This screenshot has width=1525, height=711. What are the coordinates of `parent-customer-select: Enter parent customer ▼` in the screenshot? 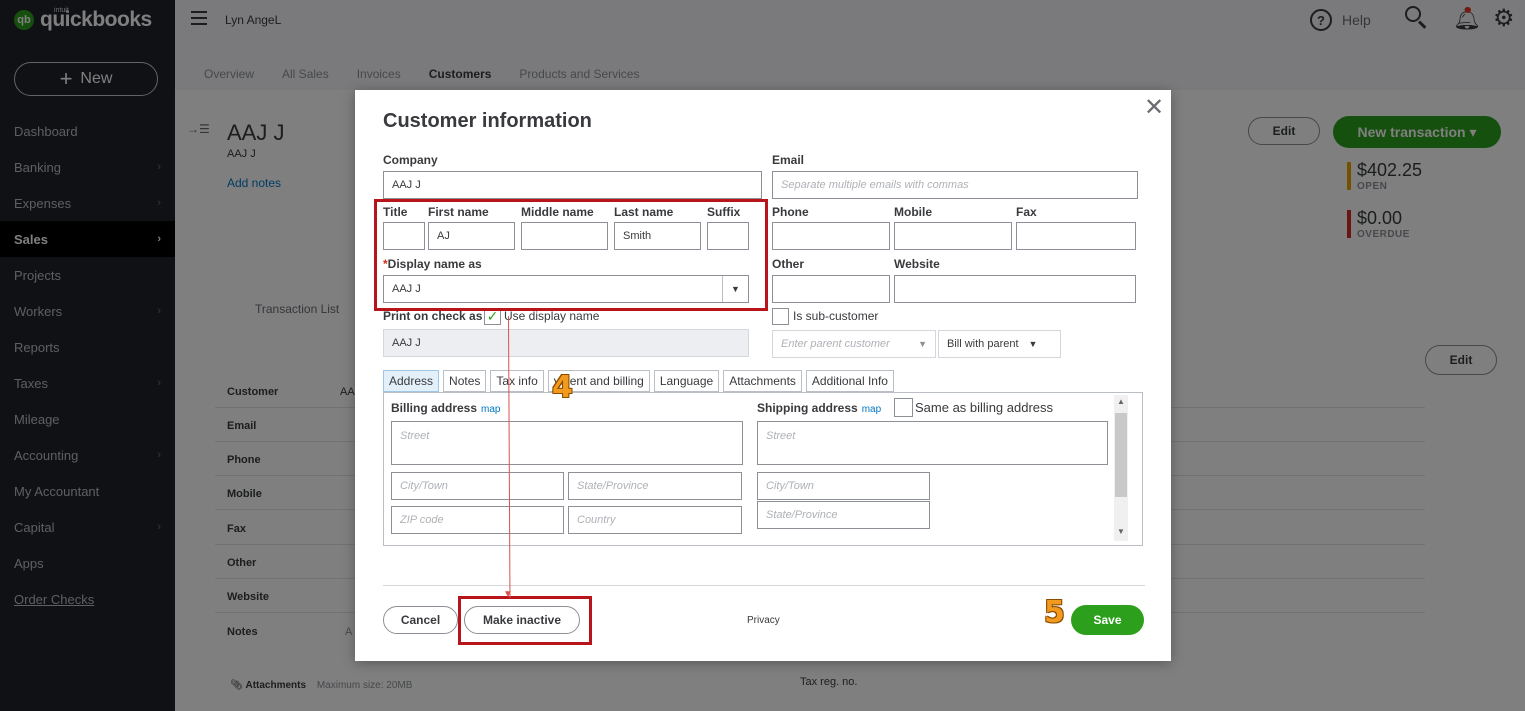 It's located at (854, 344).